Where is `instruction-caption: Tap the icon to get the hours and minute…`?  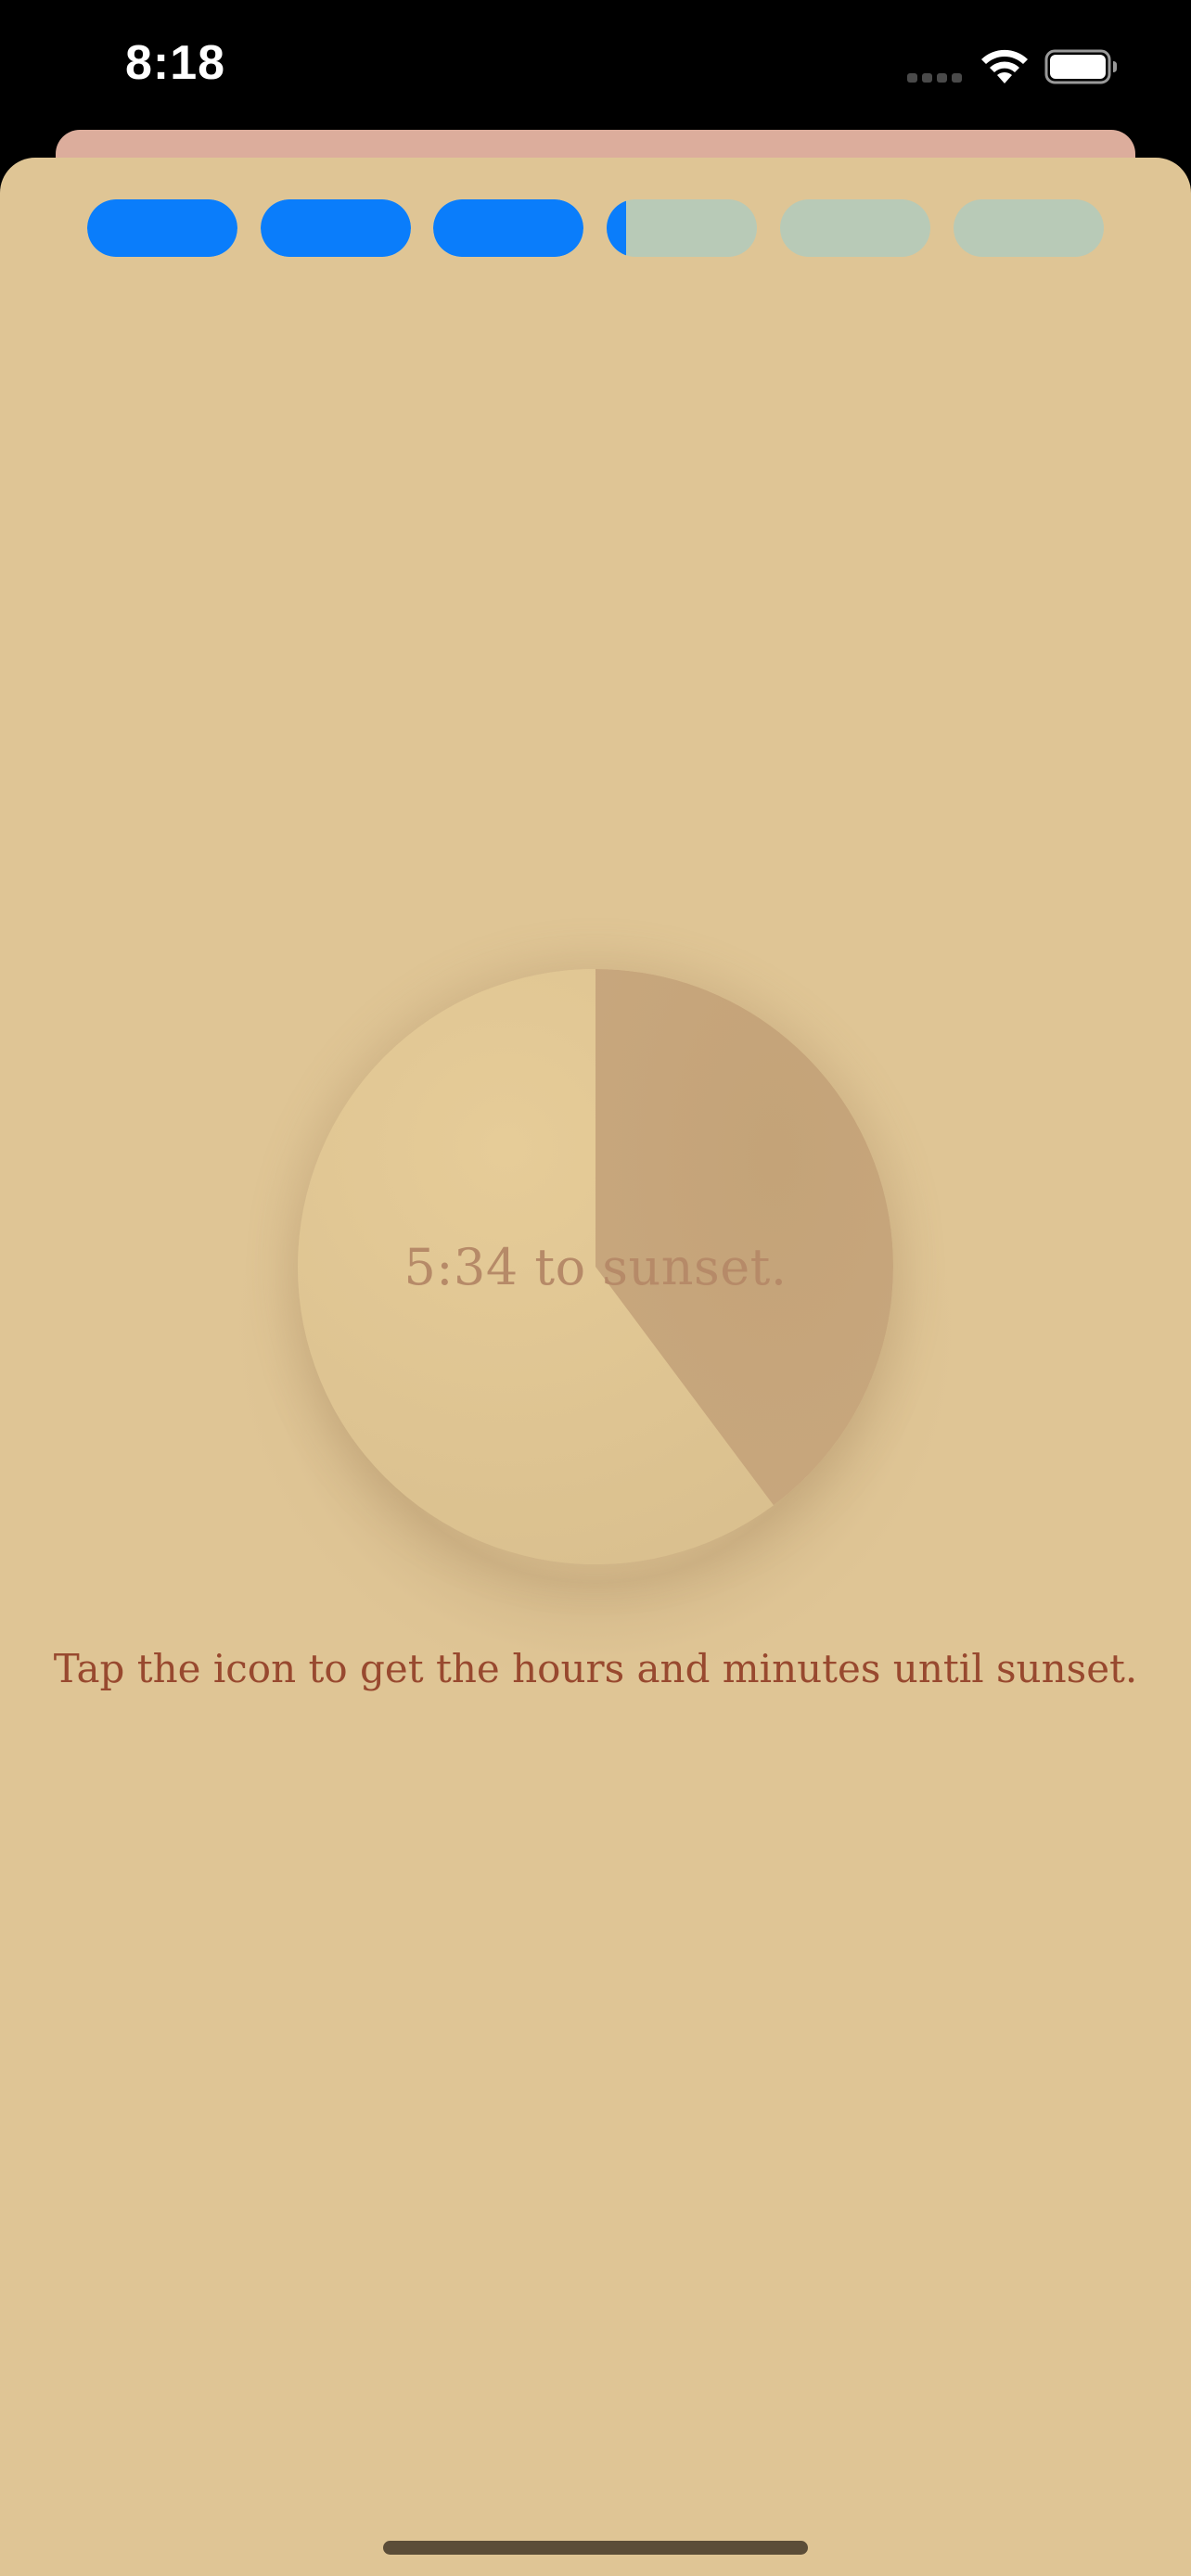
instruction-caption: Tap the icon to get the hours and minute… is located at coordinates (595, 1668).